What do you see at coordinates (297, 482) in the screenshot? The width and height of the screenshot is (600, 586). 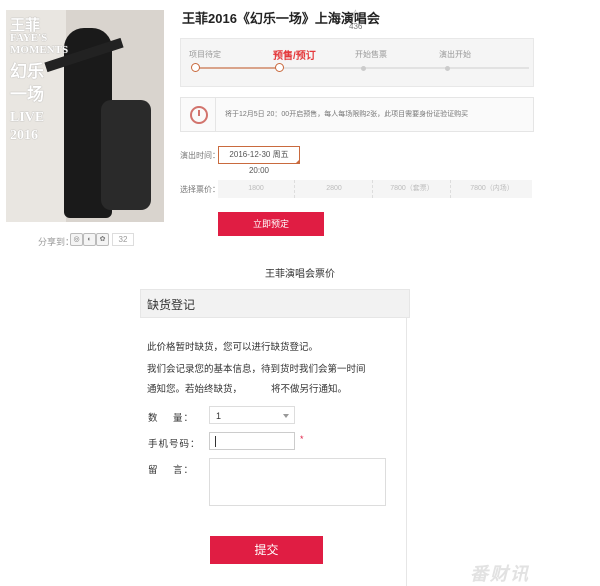 I see `message-textarea` at bounding box center [297, 482].